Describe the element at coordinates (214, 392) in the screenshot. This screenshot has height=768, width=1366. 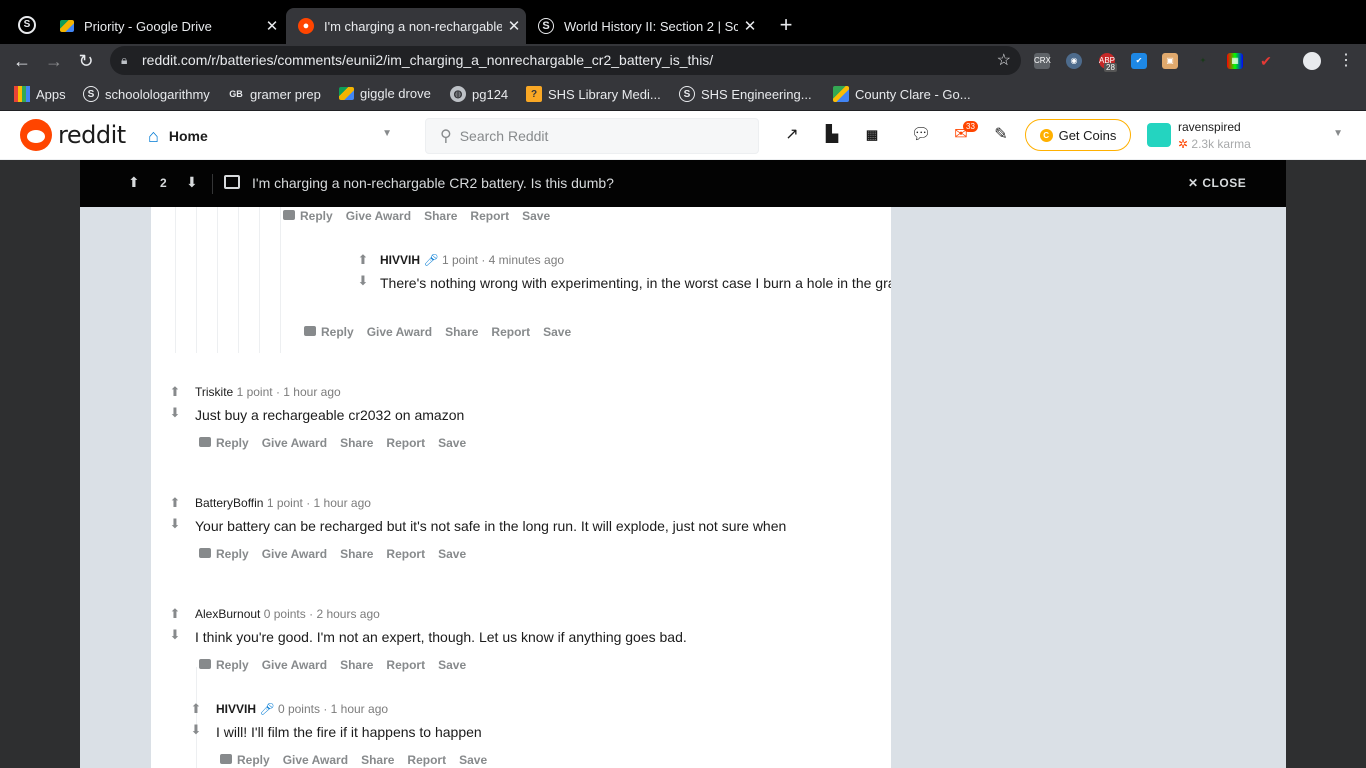
I see `comment-author: Triskite` at that location.